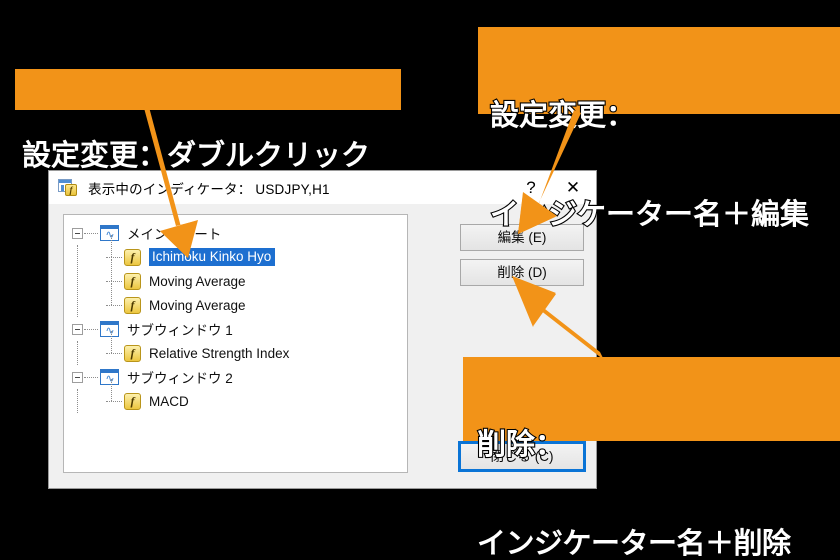 The image size is (840, 560). Describe the element at coordinates (562, 115) in the screenshot. I see `annotation-line-1: 設定変更：` at that location.